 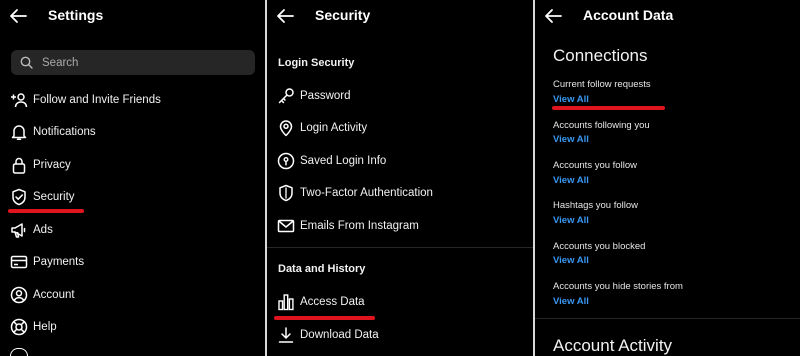 What do you see at coordinates (286, 302) in the screenshot?
I see `bar-chart-icon` at bounding box center [286, 302].